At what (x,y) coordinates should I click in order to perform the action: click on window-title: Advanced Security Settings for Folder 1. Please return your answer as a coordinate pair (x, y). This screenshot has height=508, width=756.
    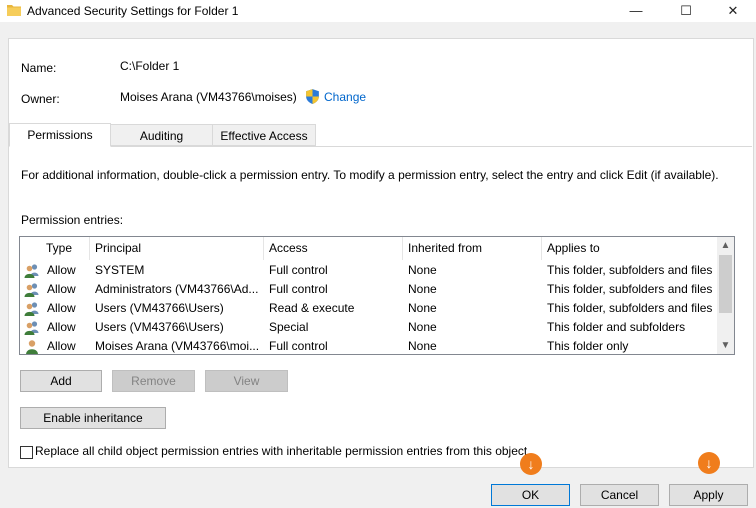
    Looking at the image, I should click on (133, 11).